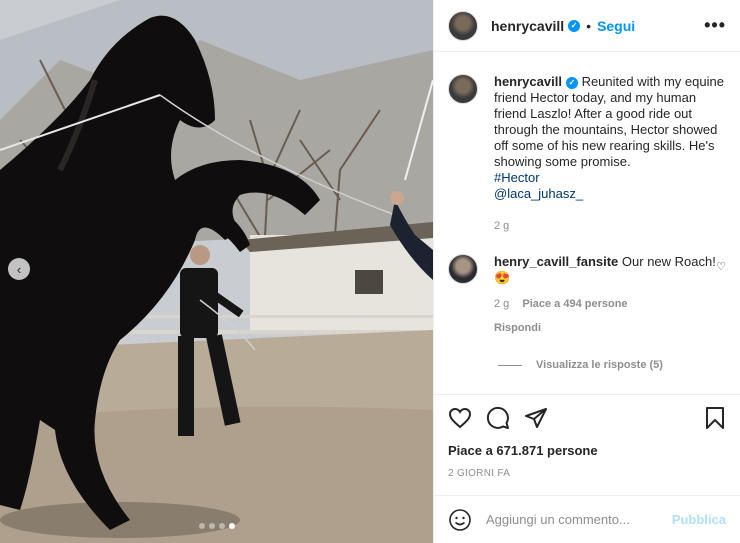  I want to click on caption-username: henrycavill, so click(528, 81).